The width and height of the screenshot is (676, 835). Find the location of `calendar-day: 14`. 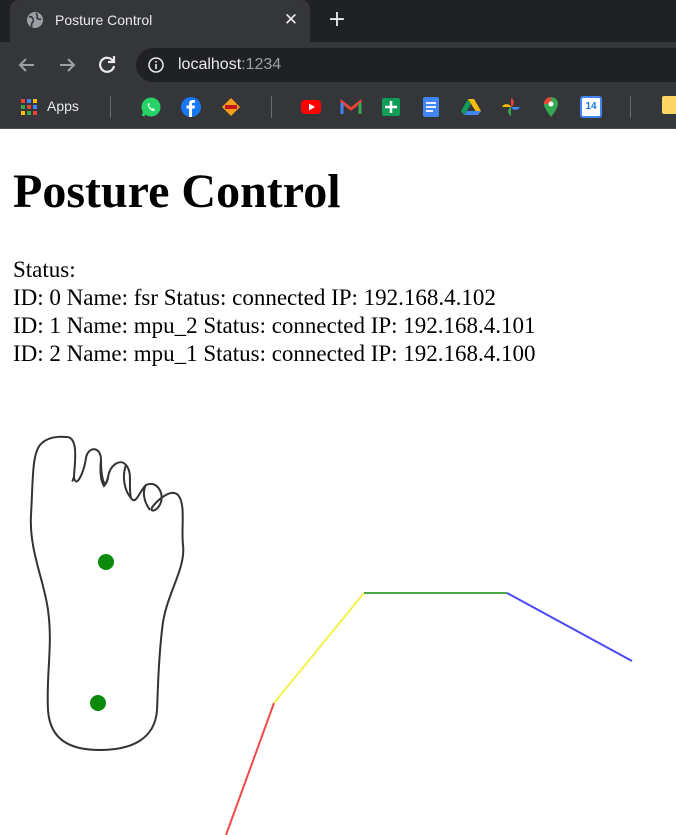

calendar-day: 14 is located at coordinates (591, 106).